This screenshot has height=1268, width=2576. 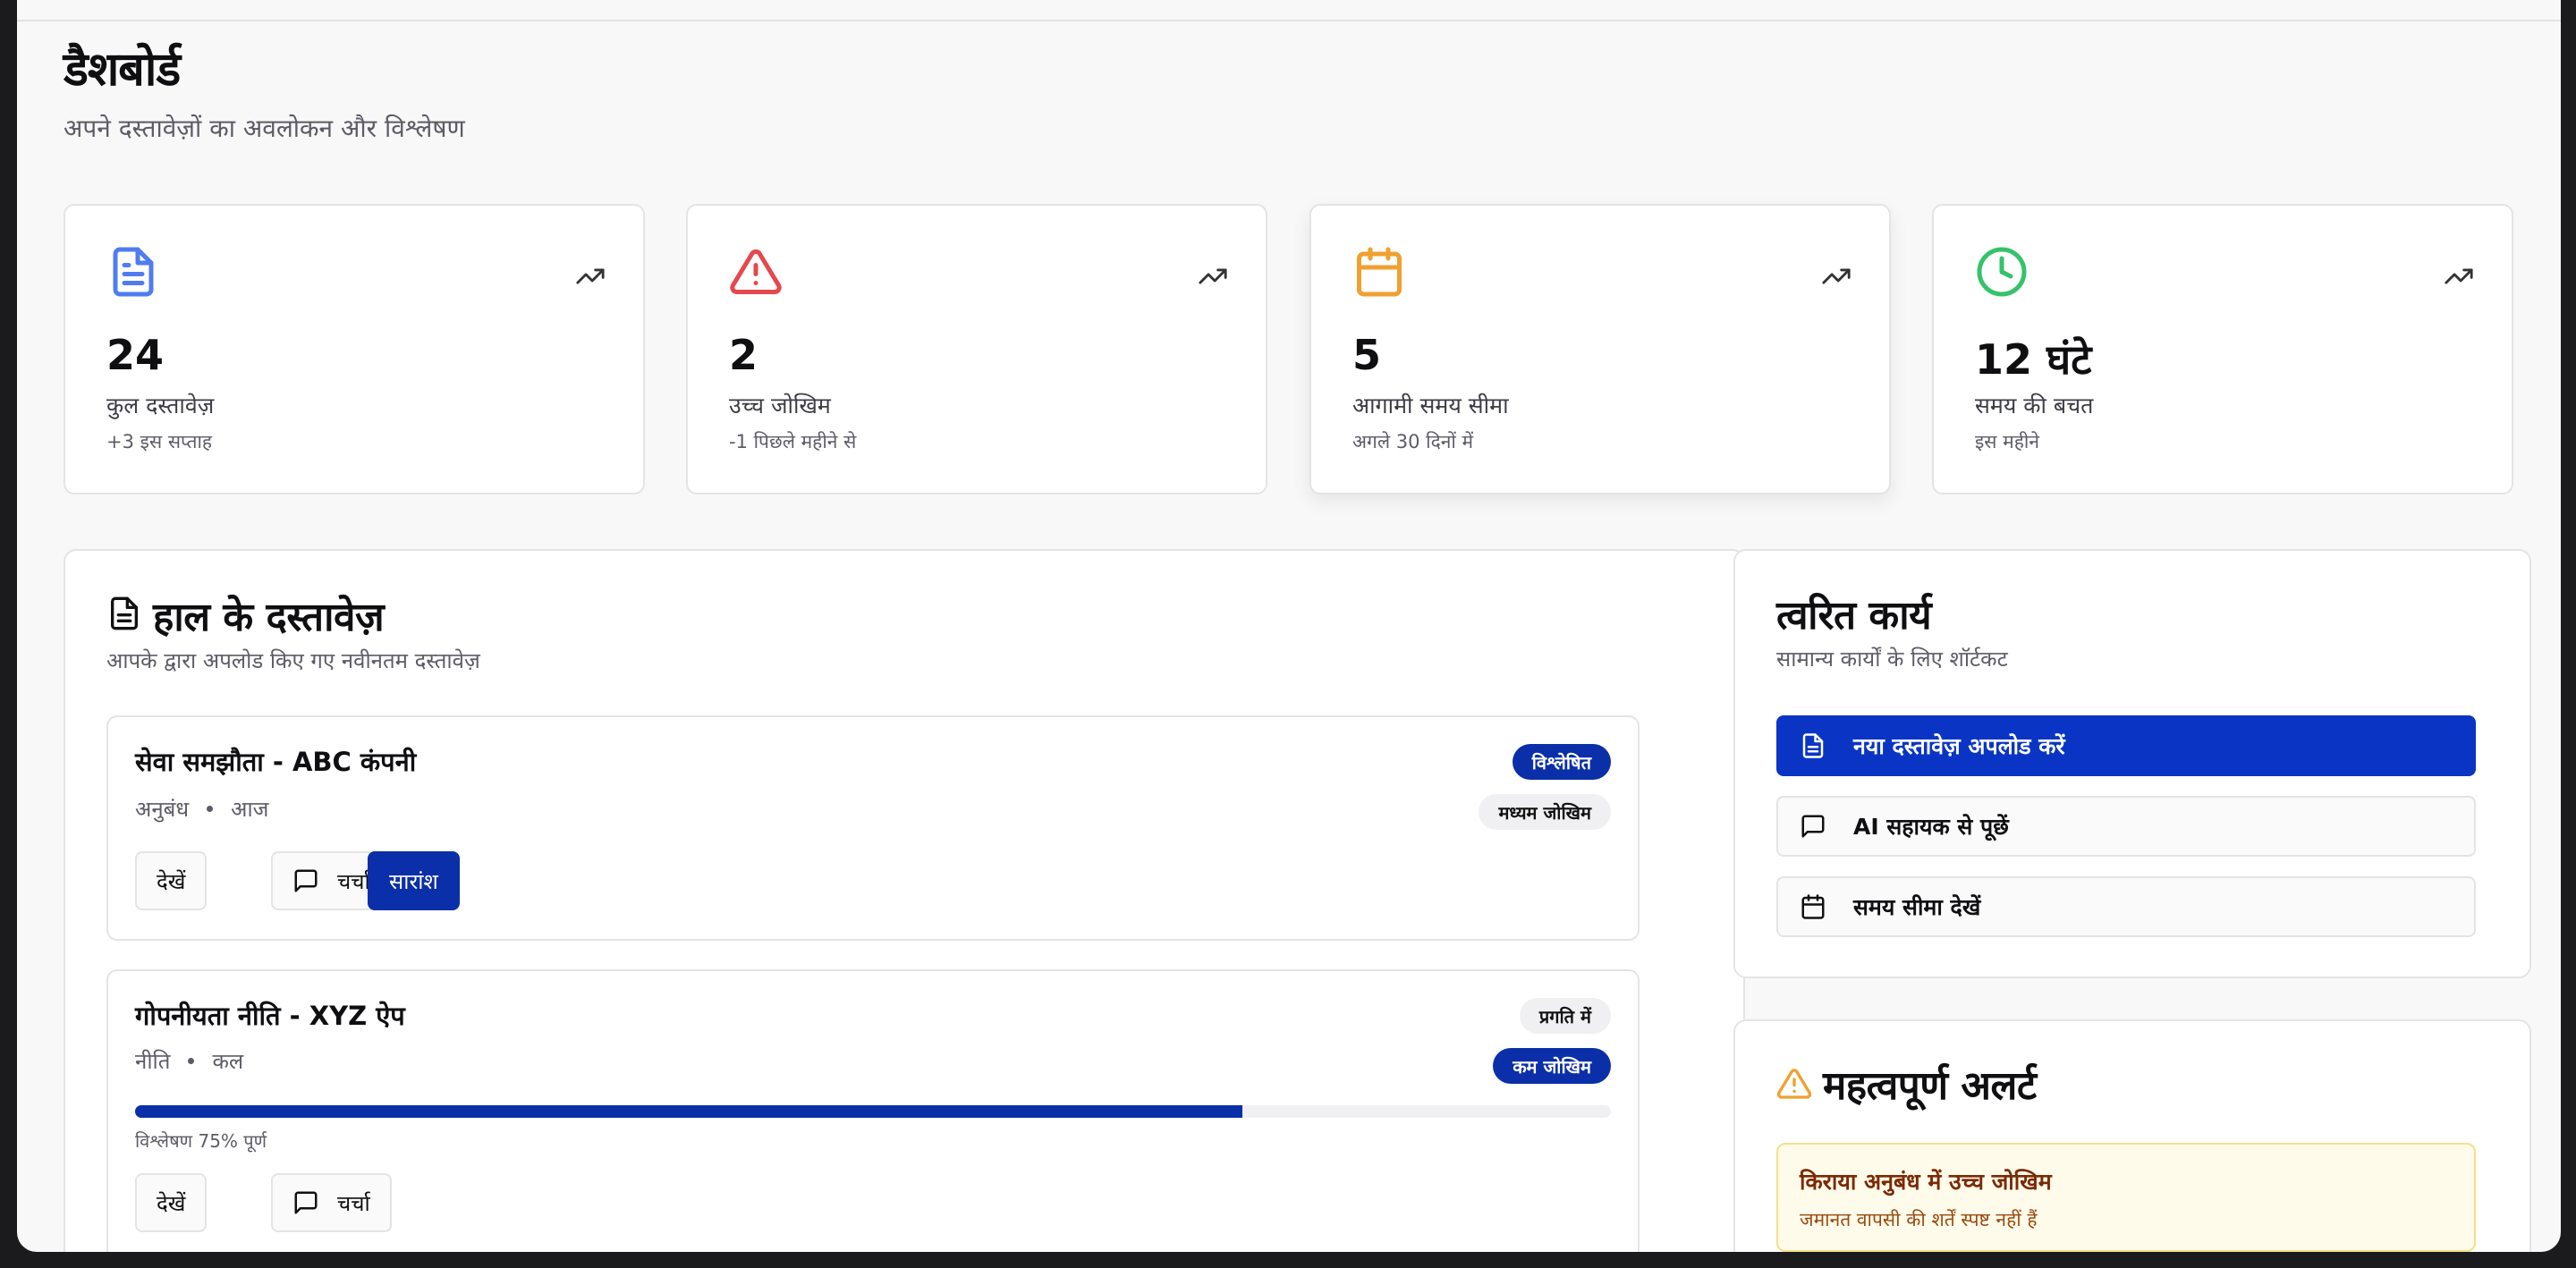 I want to click on section-subtitle: सामान्य कार्यों के लिए शॉर्टकट, so click(x=1892, y=659).